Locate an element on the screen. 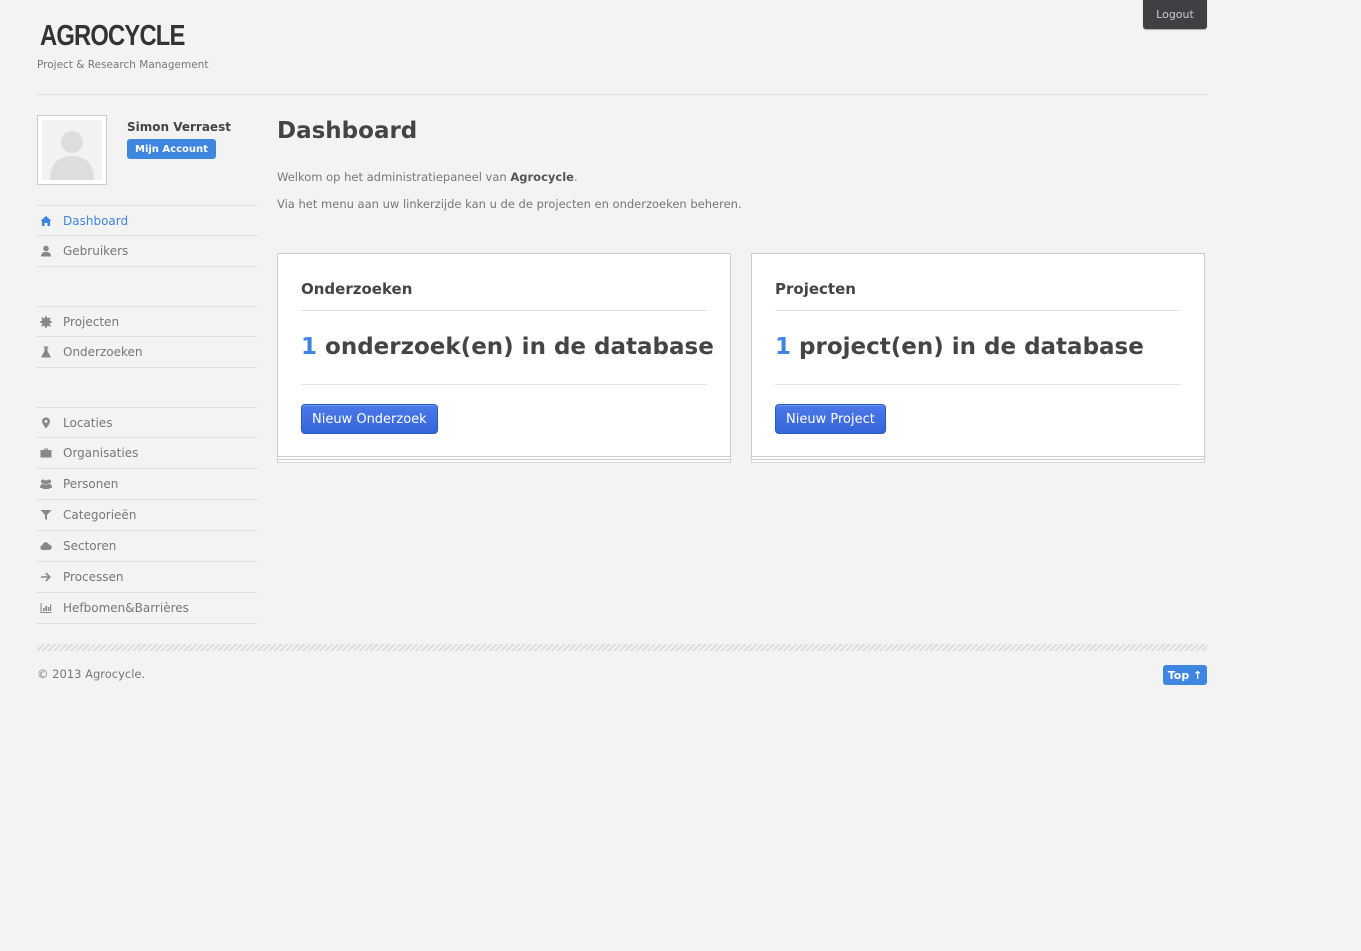 The height and width of the screenshot is (951, 1361). sidebar-item-hefbomen-barrieres: Hefbomen&Barrières is located at coordinates (147, 608).